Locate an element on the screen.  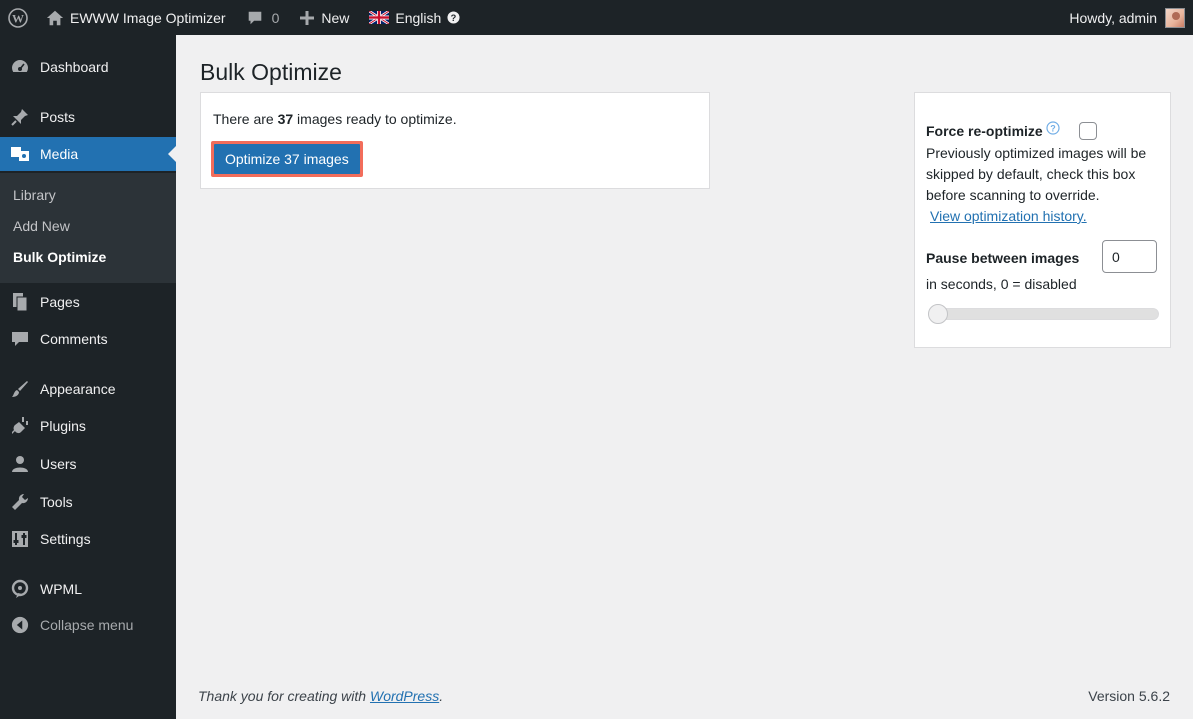
force-reoptimize-checkbox is located at coordinates (1087, 130).